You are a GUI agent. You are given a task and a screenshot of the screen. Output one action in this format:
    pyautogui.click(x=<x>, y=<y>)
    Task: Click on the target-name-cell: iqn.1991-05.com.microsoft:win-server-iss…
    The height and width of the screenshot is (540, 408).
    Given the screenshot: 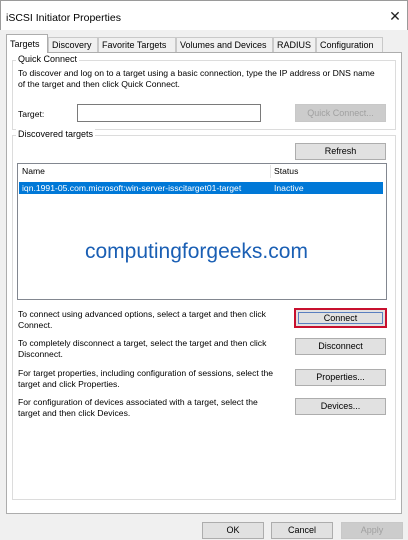 What is the action you would take?
    pyautogui.click(x=132, y=188)
    